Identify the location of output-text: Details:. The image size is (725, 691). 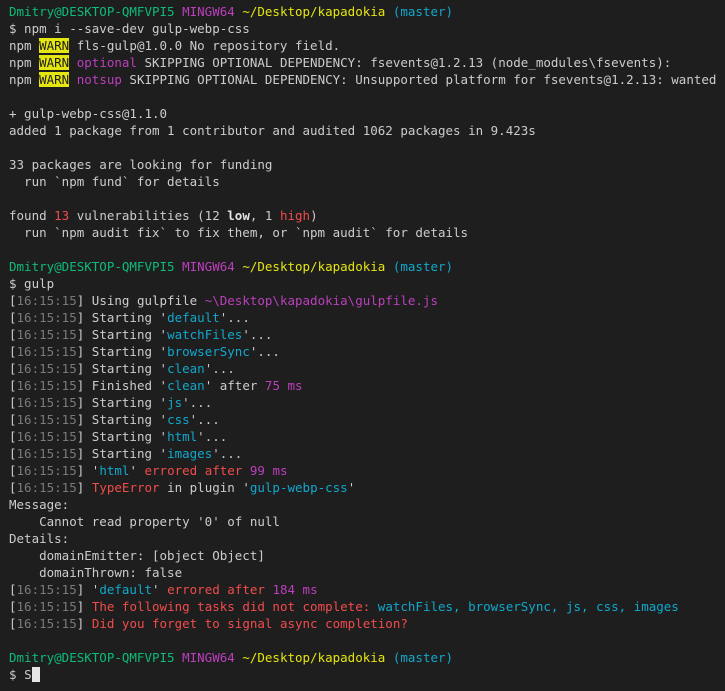
(39, 538).